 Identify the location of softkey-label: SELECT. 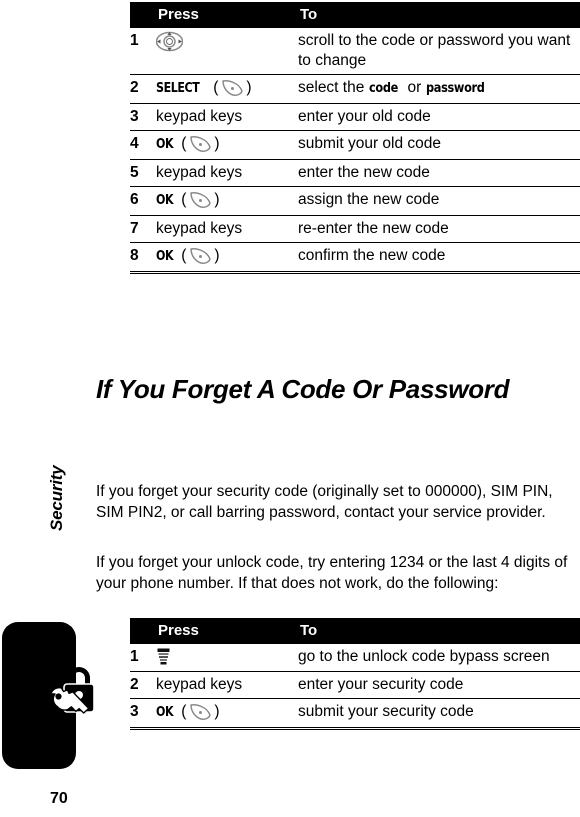
(178, 88).